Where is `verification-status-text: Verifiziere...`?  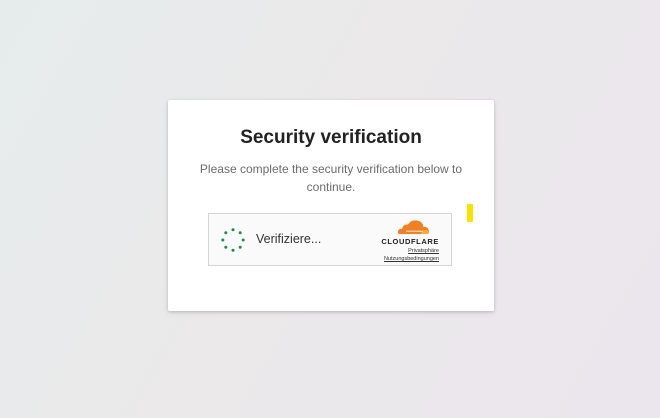
verification-status-text: Verifiziere... is located at coordinates (289, 239).